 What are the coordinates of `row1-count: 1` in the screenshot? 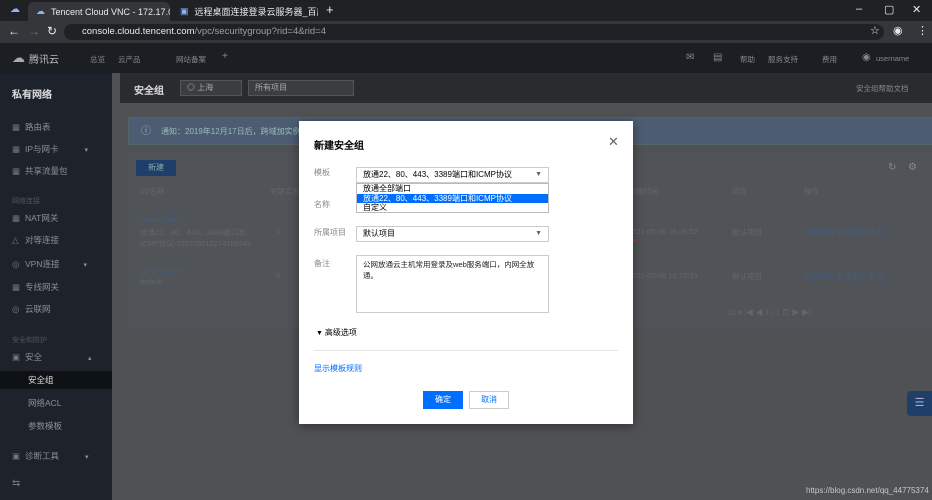 It's located at (278, 231).